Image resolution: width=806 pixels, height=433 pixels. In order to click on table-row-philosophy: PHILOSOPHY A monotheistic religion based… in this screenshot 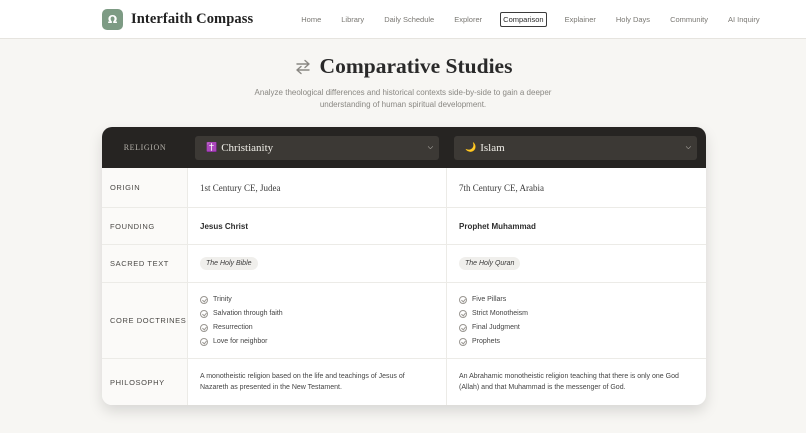, I will do `click(404, 381)`.